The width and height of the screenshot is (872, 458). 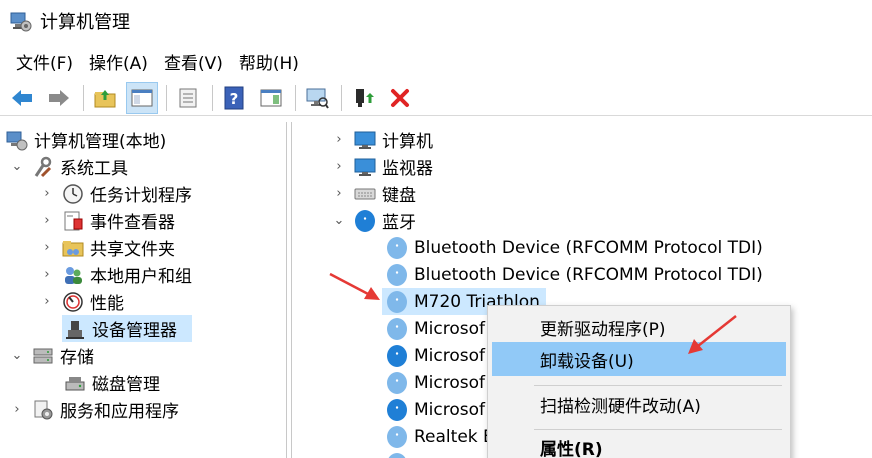 I want to click on show-hide-console-tree-button, so click(x=142, y=97).